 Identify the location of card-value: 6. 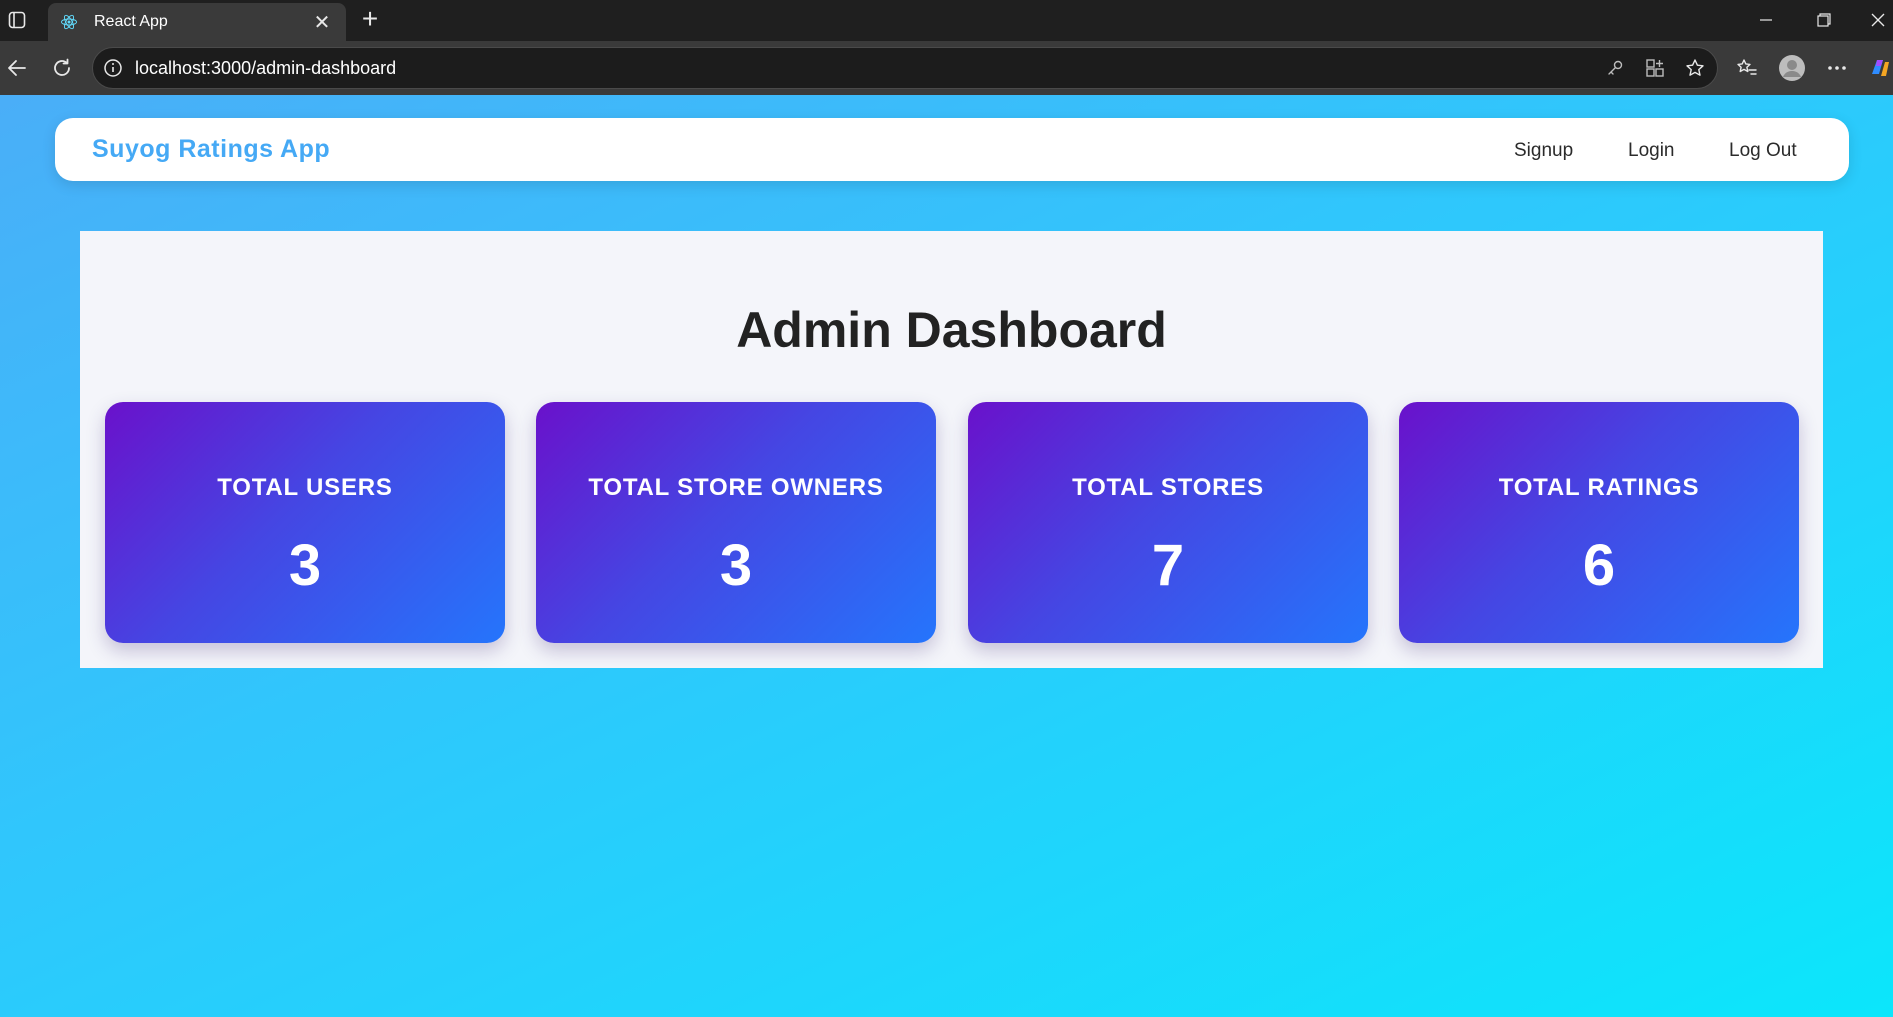
(1599, 565).